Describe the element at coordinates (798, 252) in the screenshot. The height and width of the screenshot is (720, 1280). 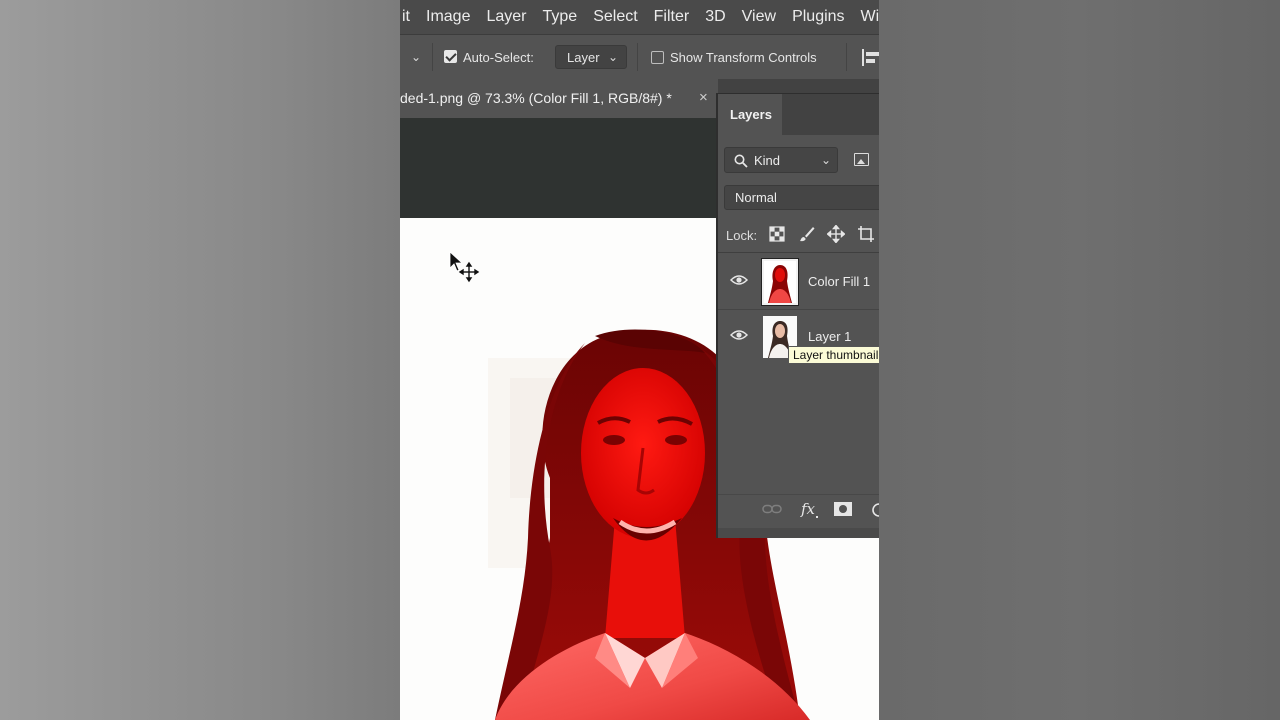
I see `lock-row-divider` at that location.